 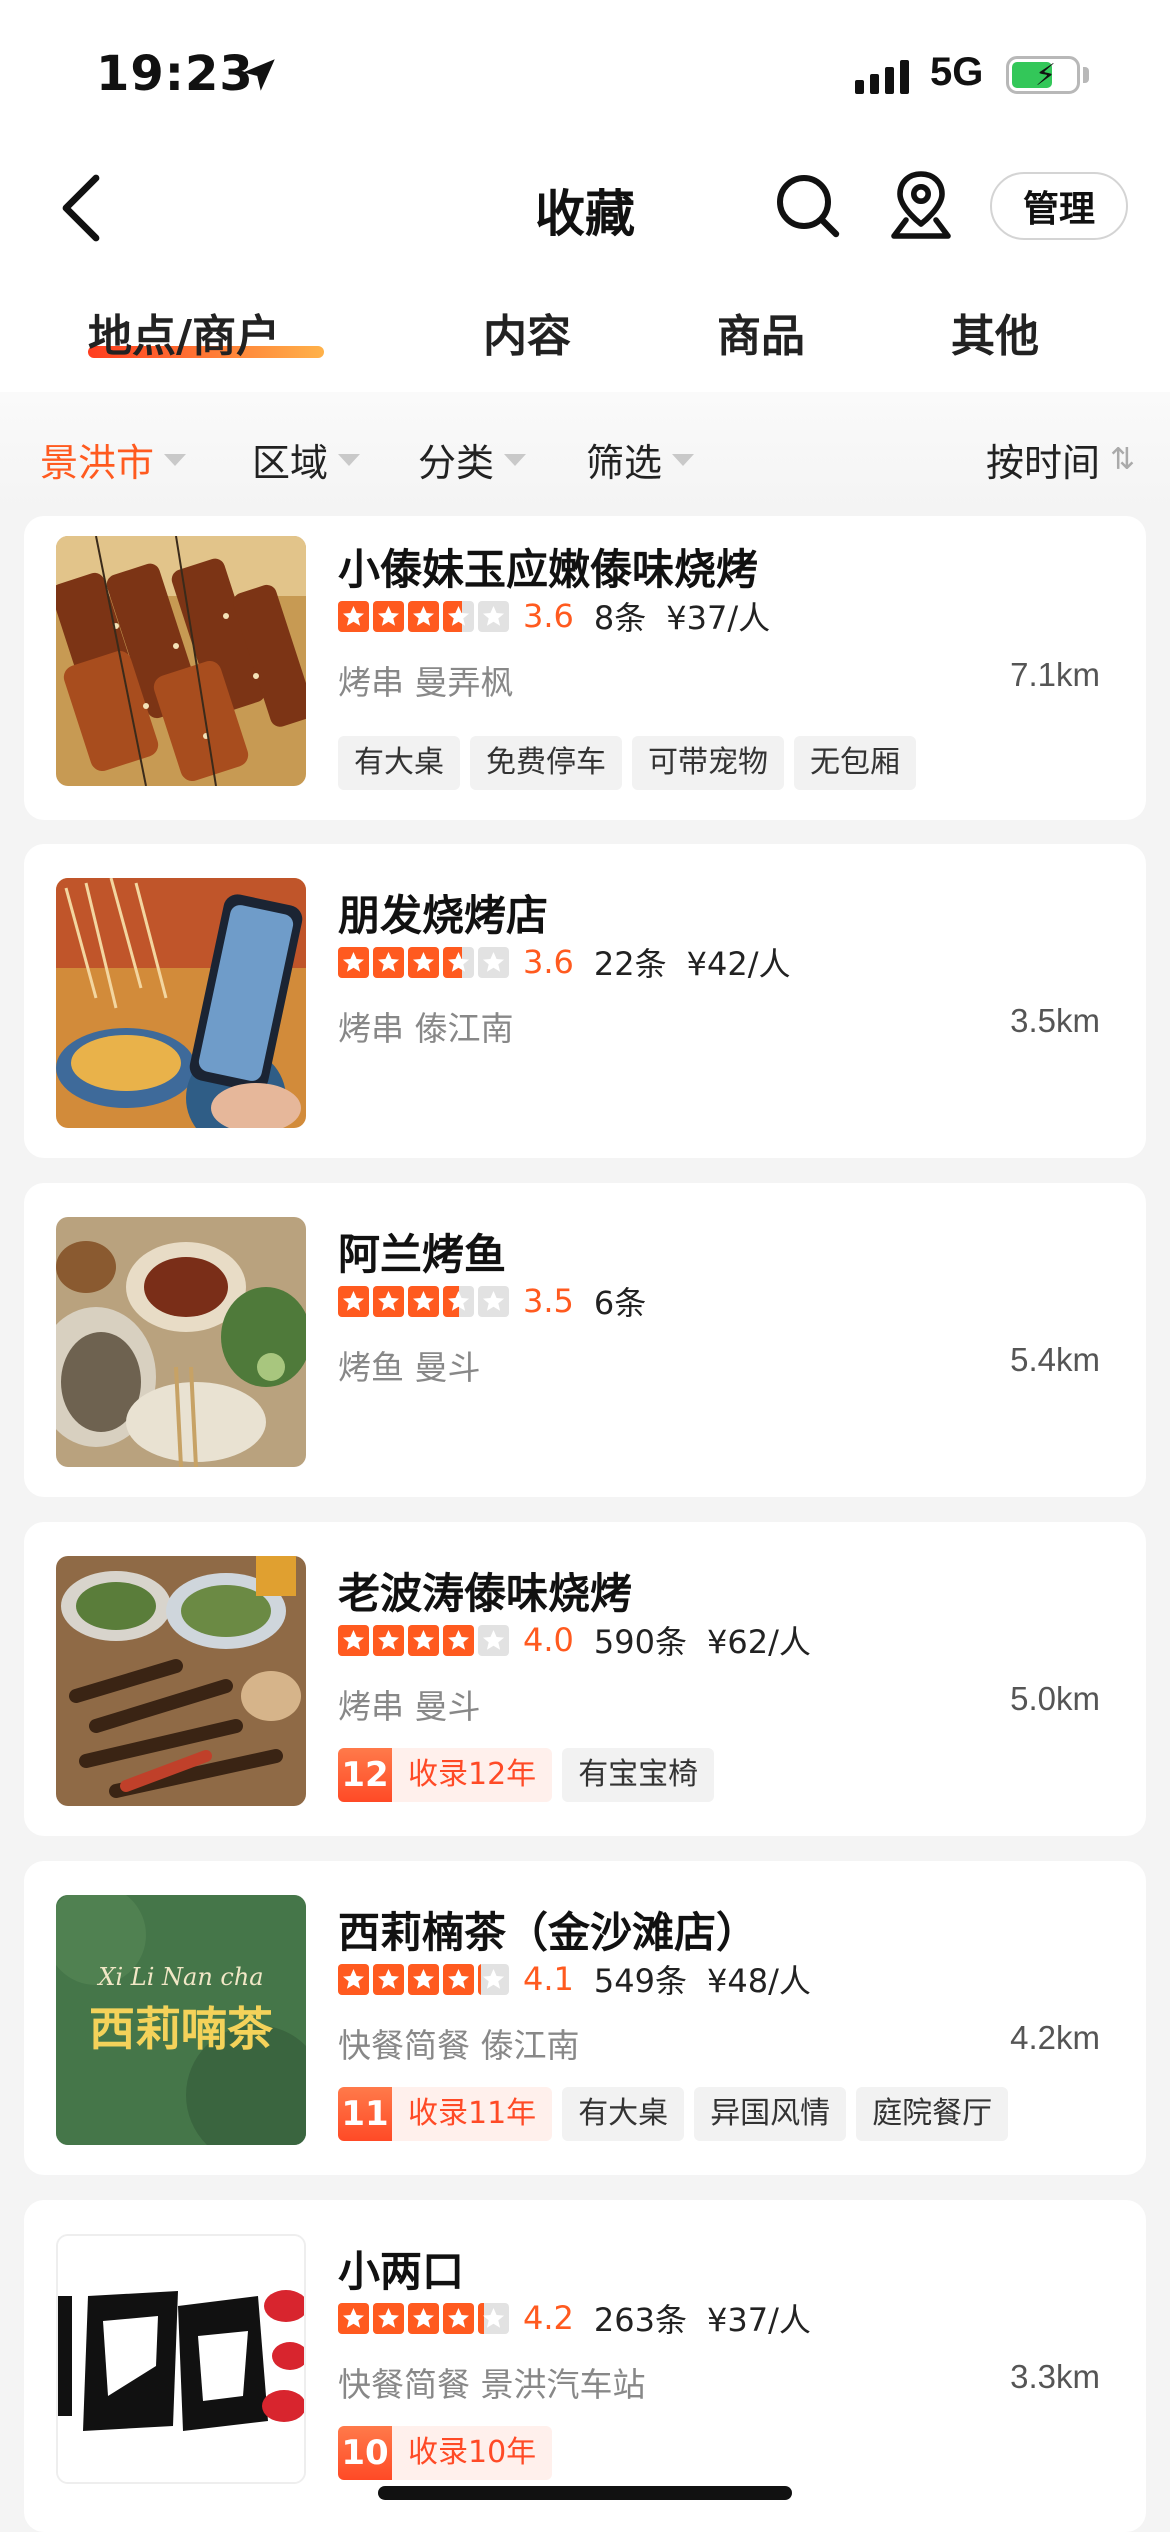 I want to click on category-label: 快餐简餐, so click(x=404, y=2045).